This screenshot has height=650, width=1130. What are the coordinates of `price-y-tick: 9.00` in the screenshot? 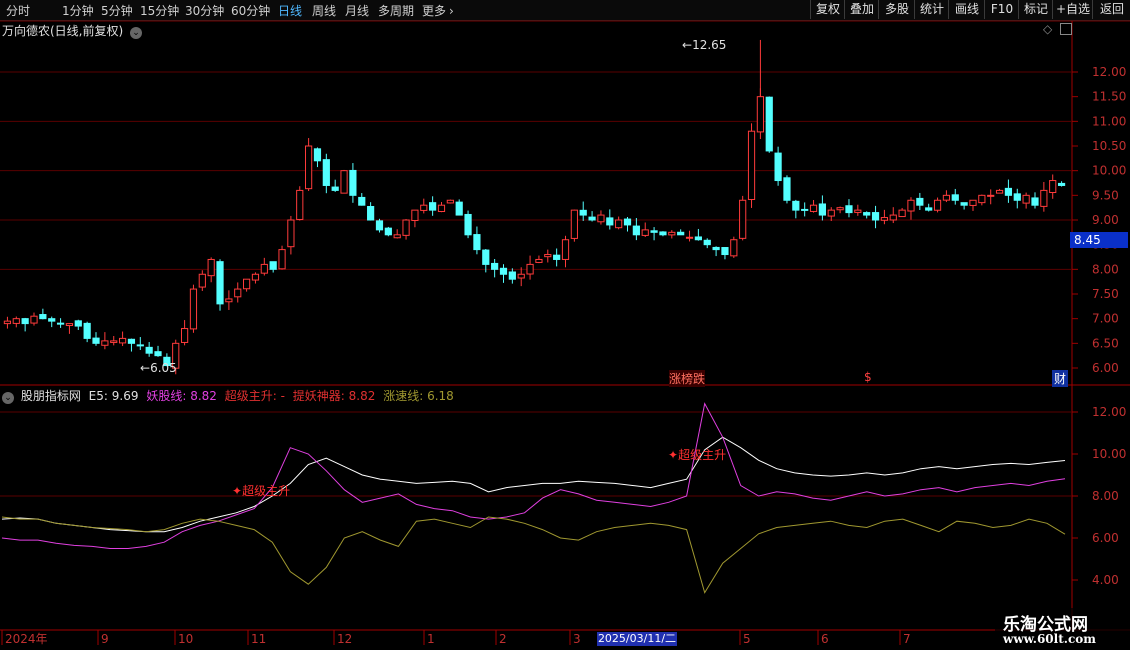 It's located at (1105, 220).